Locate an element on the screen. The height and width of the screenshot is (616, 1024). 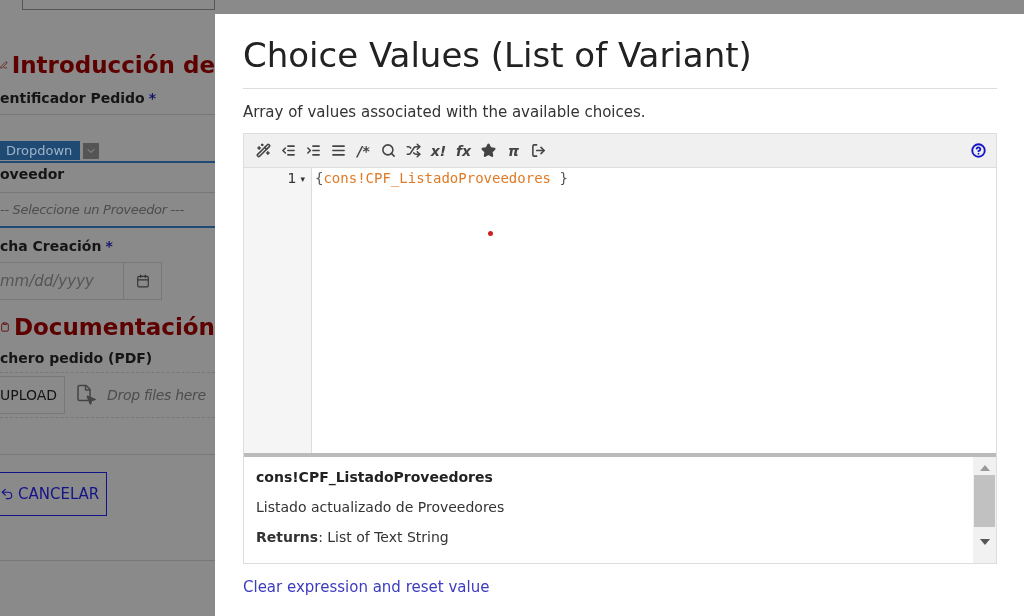
shuffle-icon is located at coordinates (413, 150).